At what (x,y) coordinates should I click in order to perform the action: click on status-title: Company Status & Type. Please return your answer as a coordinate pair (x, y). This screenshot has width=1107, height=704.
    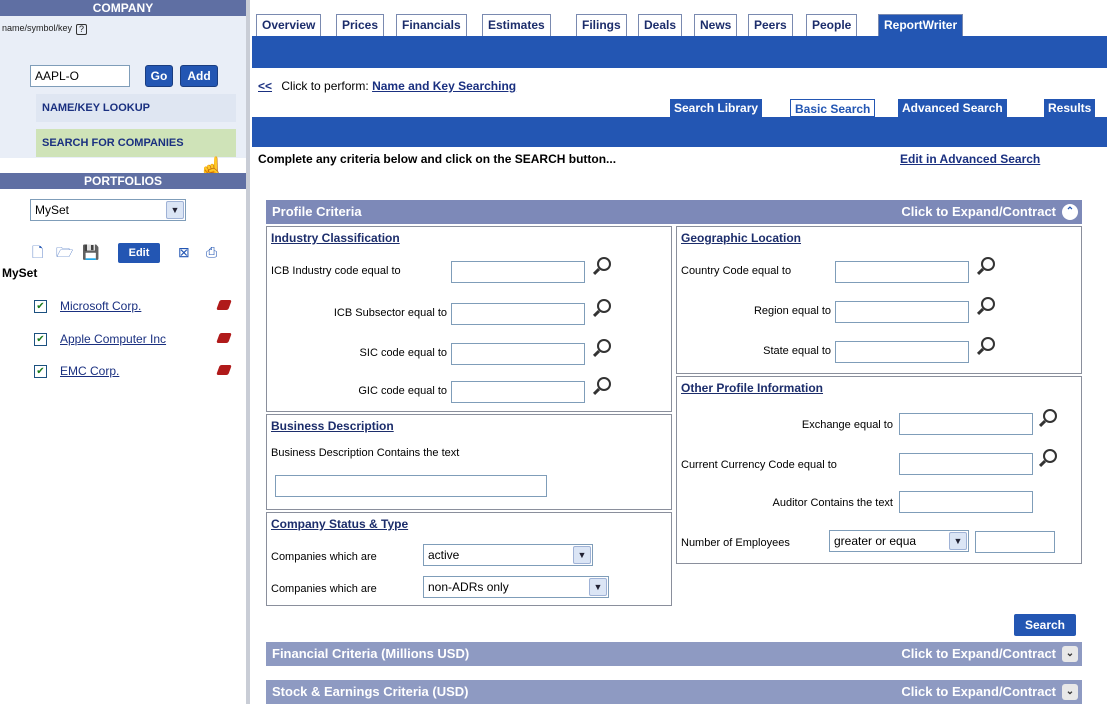
    Looking at the image, I should click on (340, 524).